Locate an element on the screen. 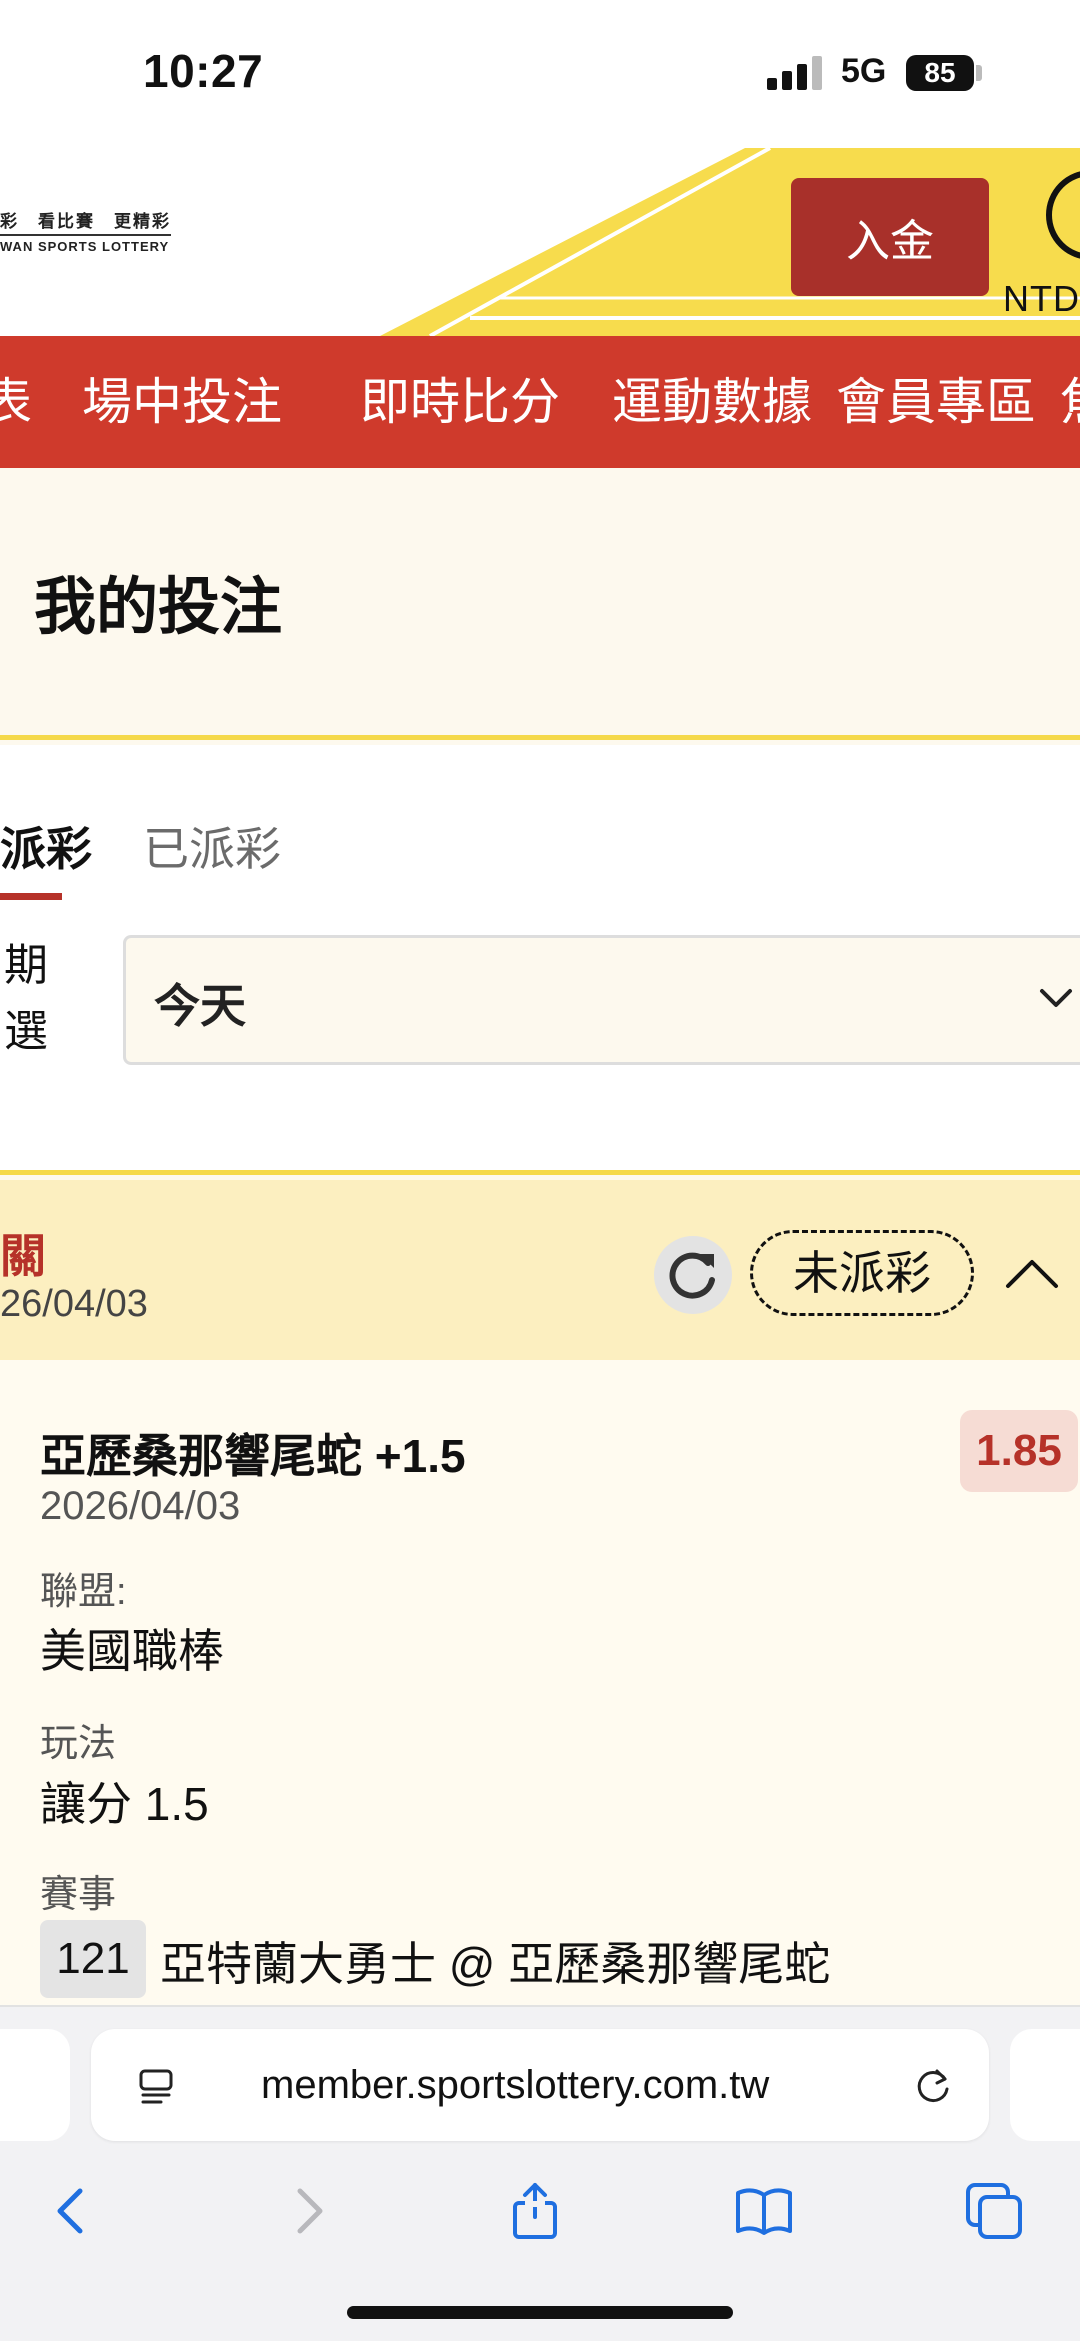 Image resolution: width=1080 pixels, height=2341 pixels. bet-leg-icon is located at coordinates (7, 1447).